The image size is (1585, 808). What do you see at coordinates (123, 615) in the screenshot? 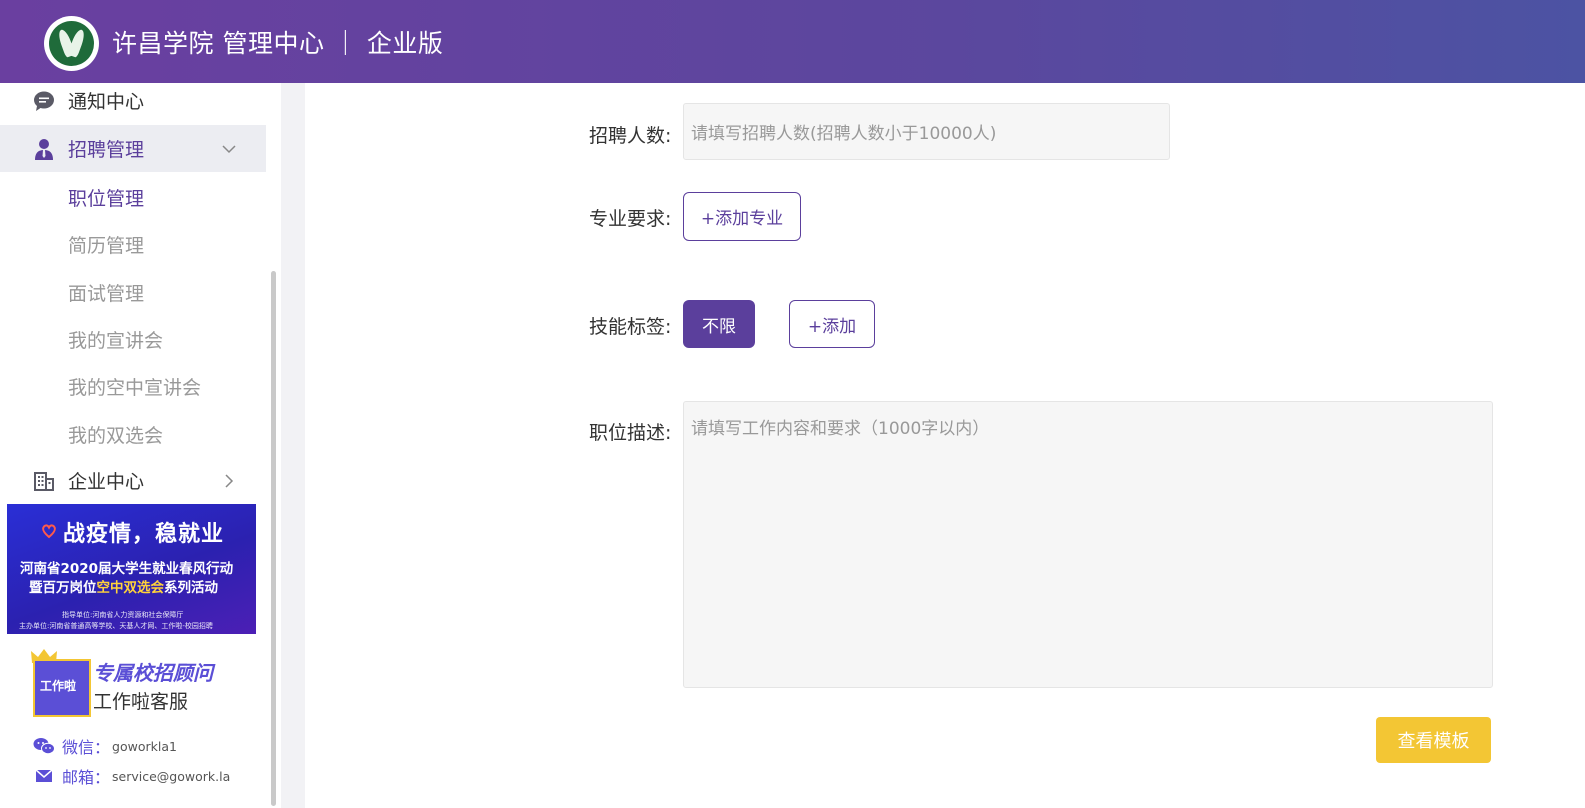
I see `banner-guidance-unit: 指导单位:河南省人力资源和社会保障厅` at bounding box center [123, 615].